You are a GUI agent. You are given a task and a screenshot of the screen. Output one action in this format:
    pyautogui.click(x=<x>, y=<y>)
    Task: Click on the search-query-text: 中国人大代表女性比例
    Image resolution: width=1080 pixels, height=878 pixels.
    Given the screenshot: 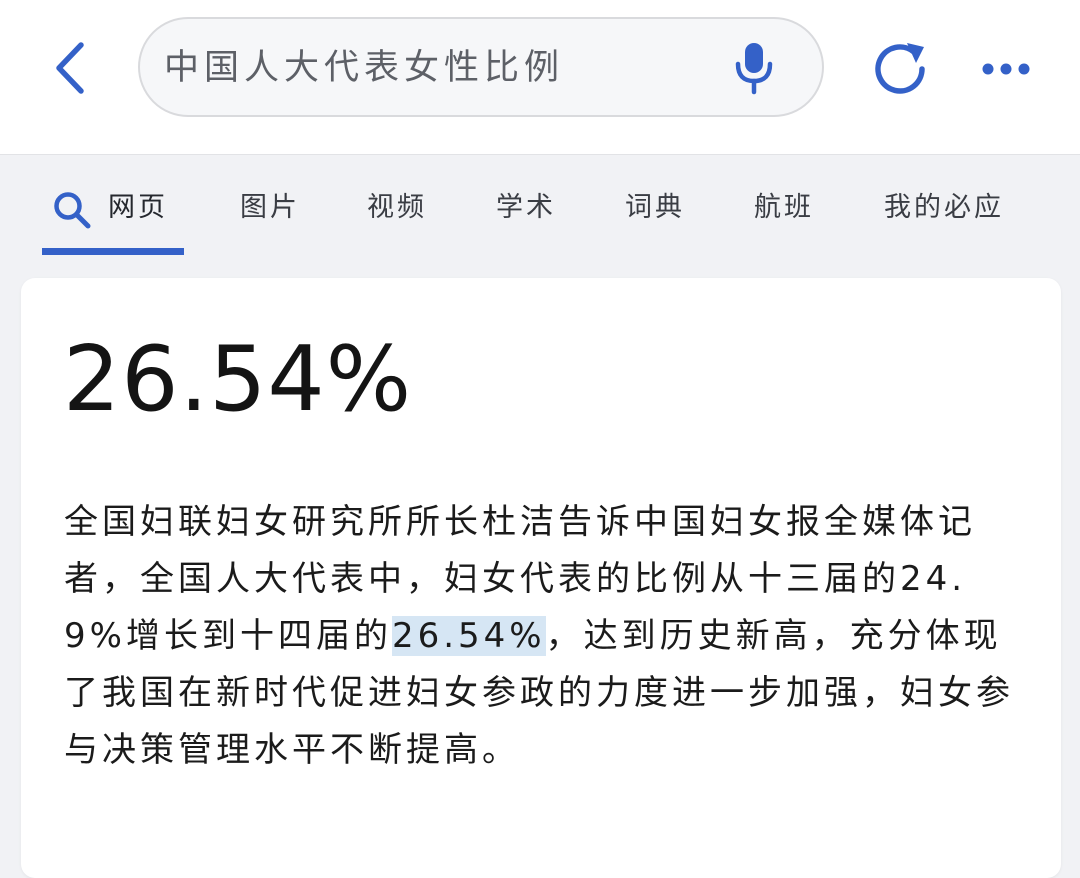 What is the action you would take?
    pyautogui.click(x=364, y=68)
    